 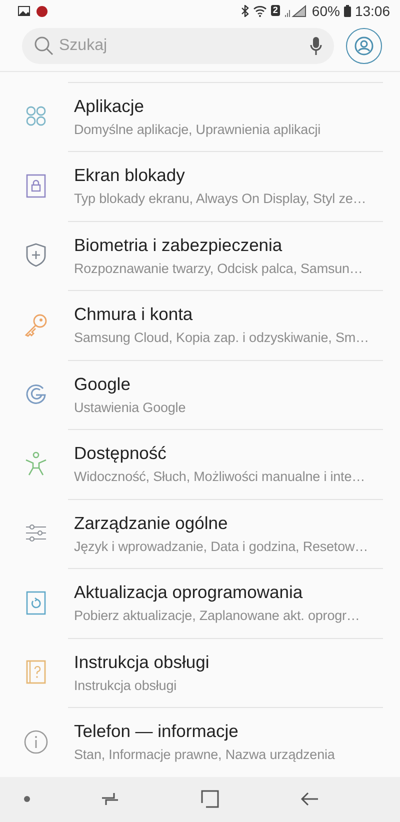 What do you see at coordinates (110, 106) in the screenshot?
I see `item-title: Aplikacje` at bounding box center [110, 106].